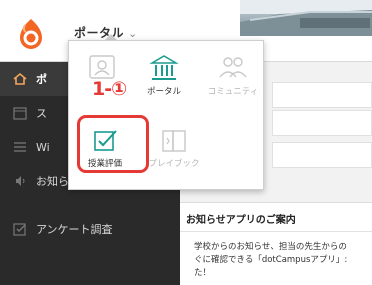 This screenshot has width=372, height=285. What do you see at coordinates (20, 147) in the screenshot?
I see `list-icon` at bounding box center [20, 147].